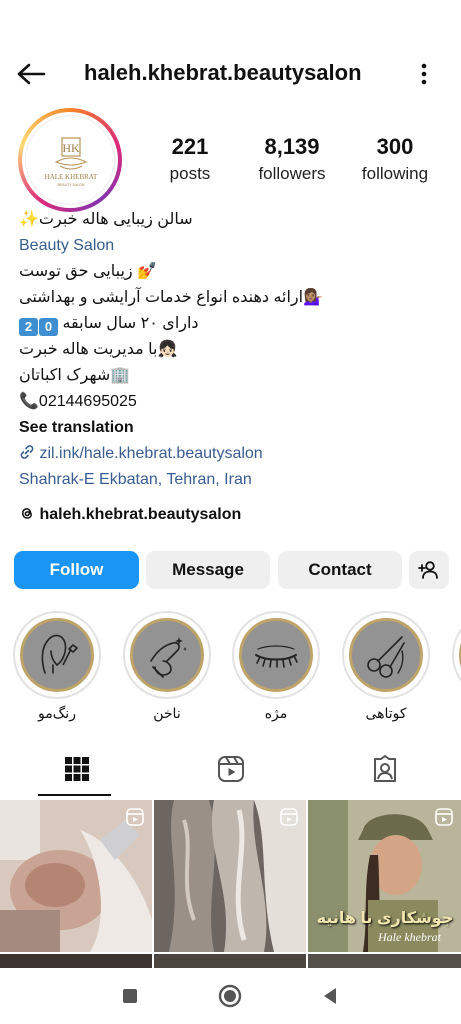  What do you see at coordinates (292, 146) in the screenshot?
I see `followers-count: 8,139` at bounding box center [292, 146].